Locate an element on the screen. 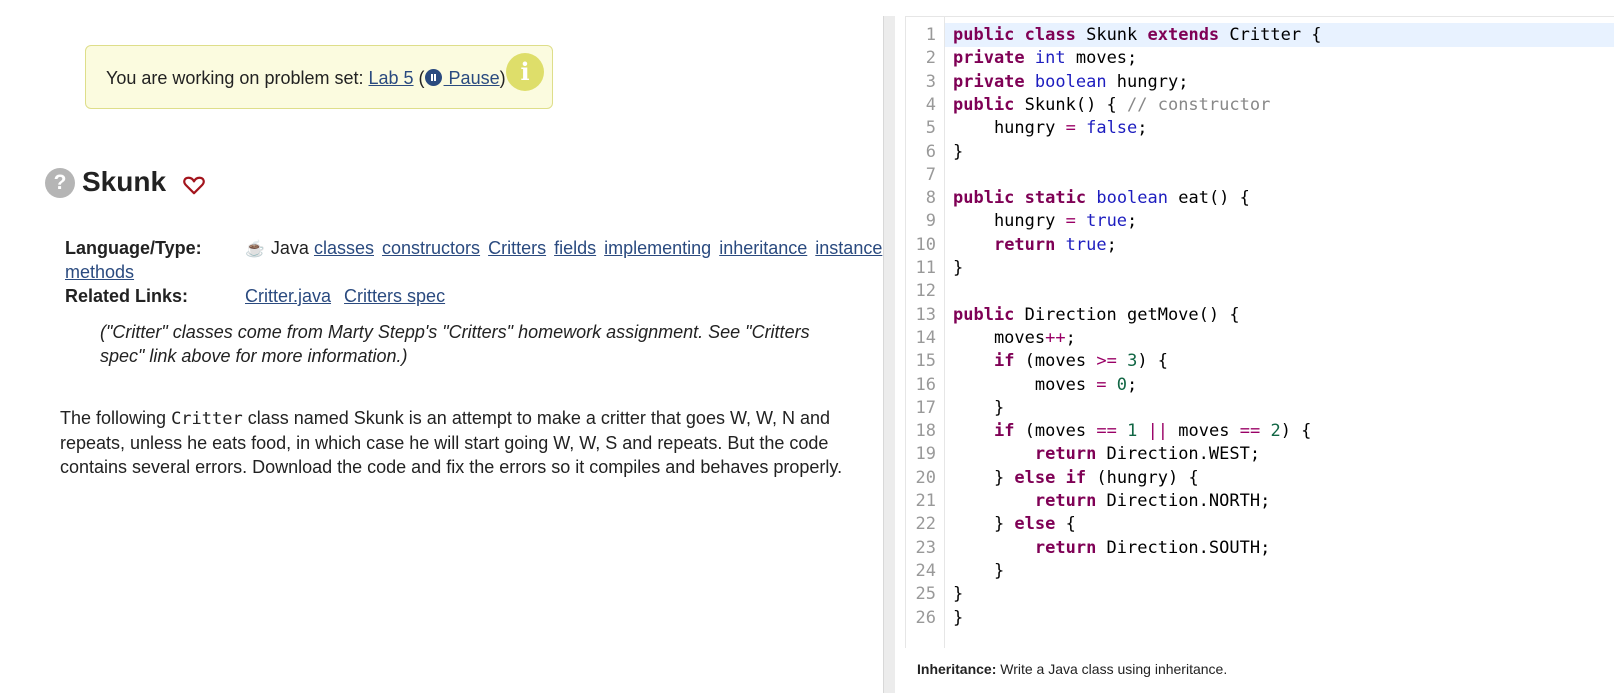  critter-java-link: Critter.java is located at coordinates (288, 296).